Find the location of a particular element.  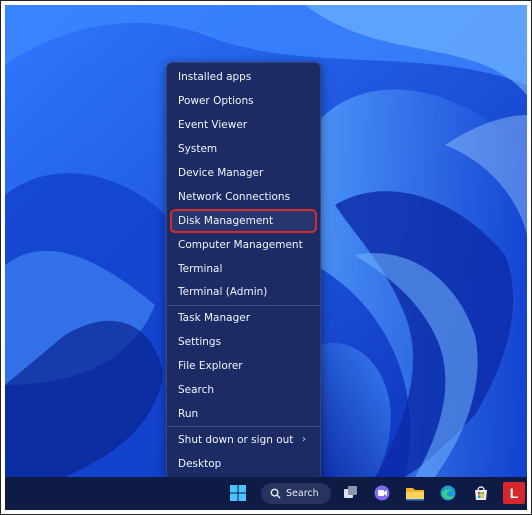

windows-start-icon is located at coordinates (238, 493).